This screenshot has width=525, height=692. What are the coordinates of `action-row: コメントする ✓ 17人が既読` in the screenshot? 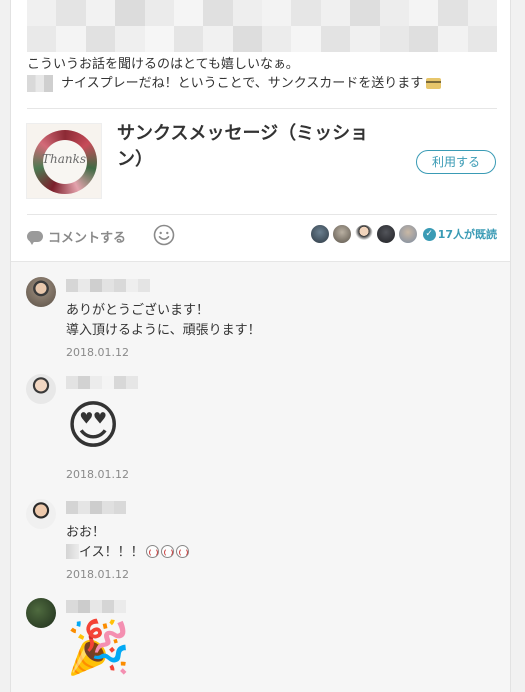 It's located at (262, 237).